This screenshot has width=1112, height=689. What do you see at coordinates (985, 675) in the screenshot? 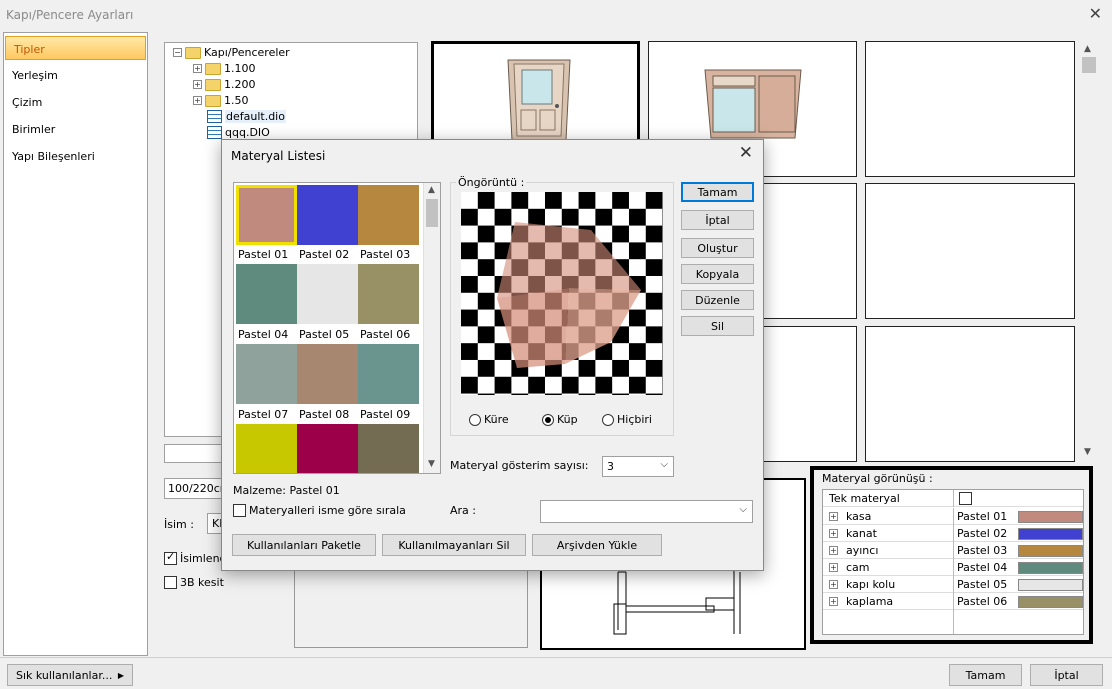
I see `ok-button: Tamam` at bounding box center [985, 675].